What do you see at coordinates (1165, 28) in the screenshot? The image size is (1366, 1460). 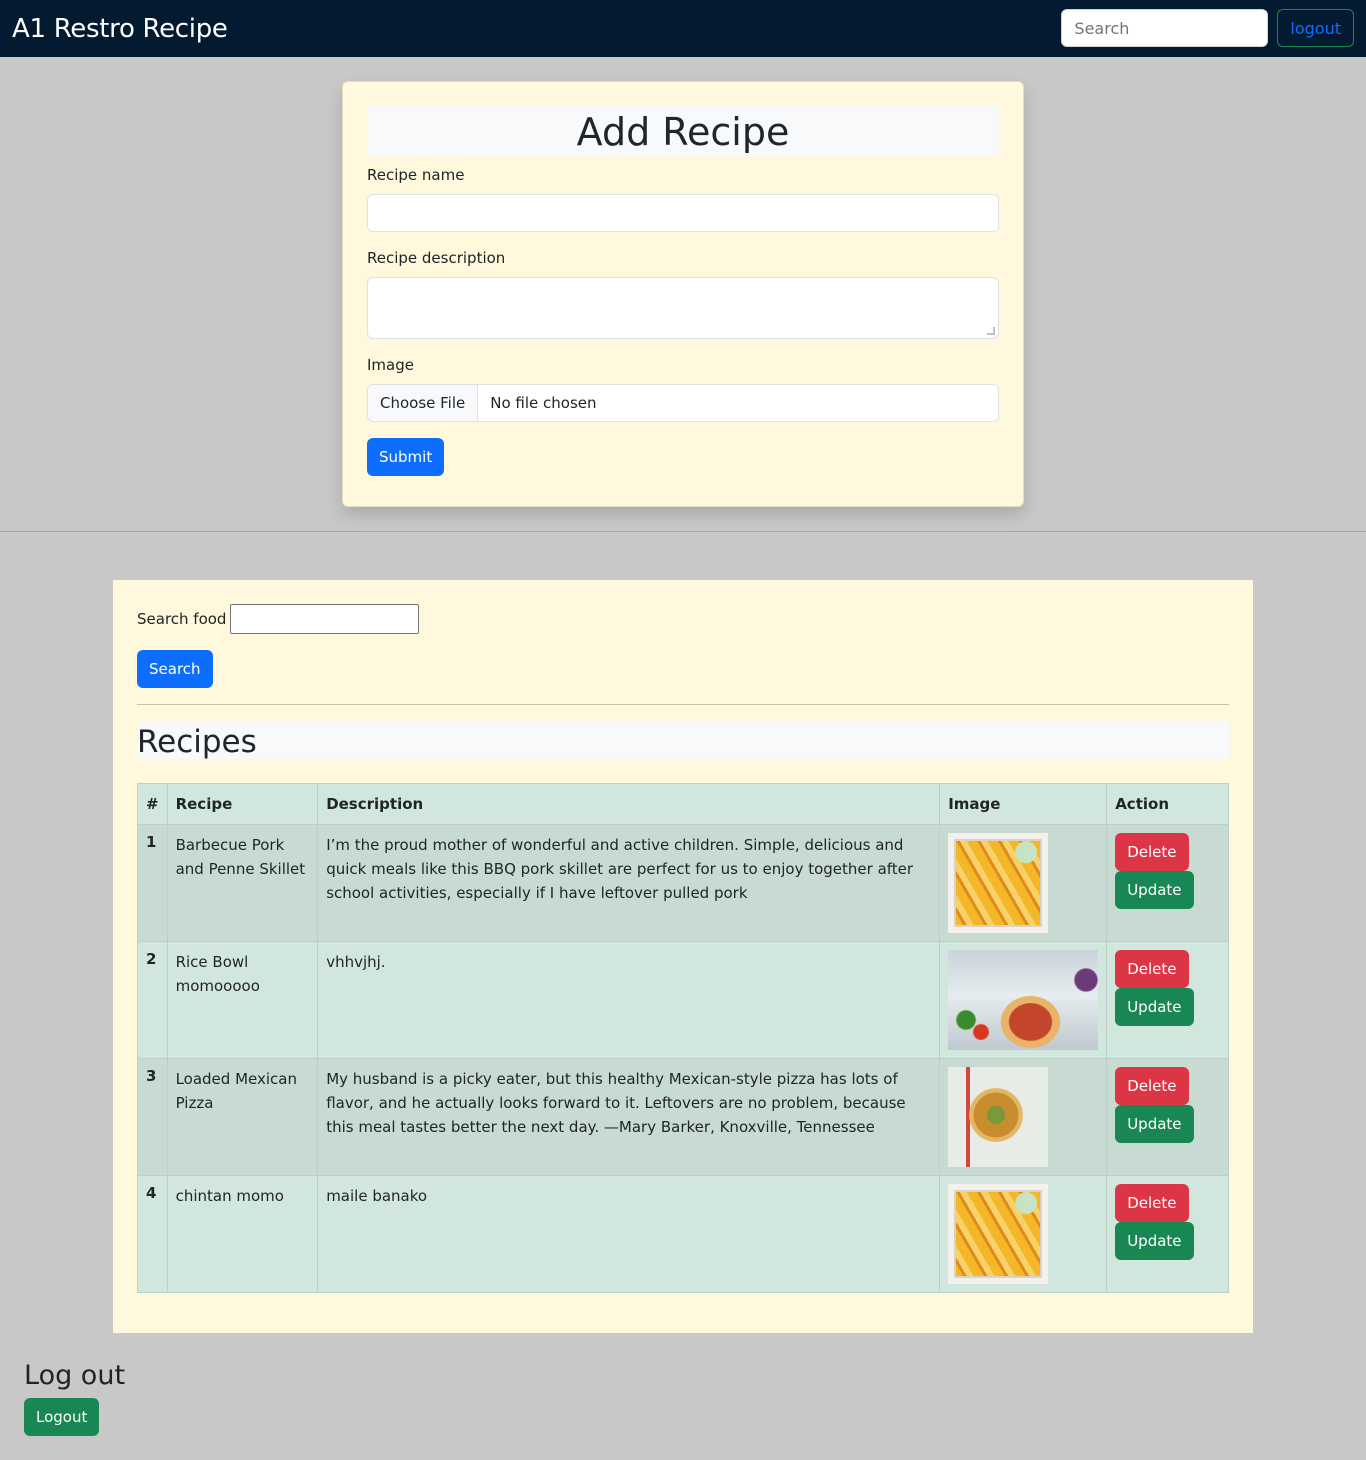 I see `navbar-search-input` at bounding box center [1165, 28].